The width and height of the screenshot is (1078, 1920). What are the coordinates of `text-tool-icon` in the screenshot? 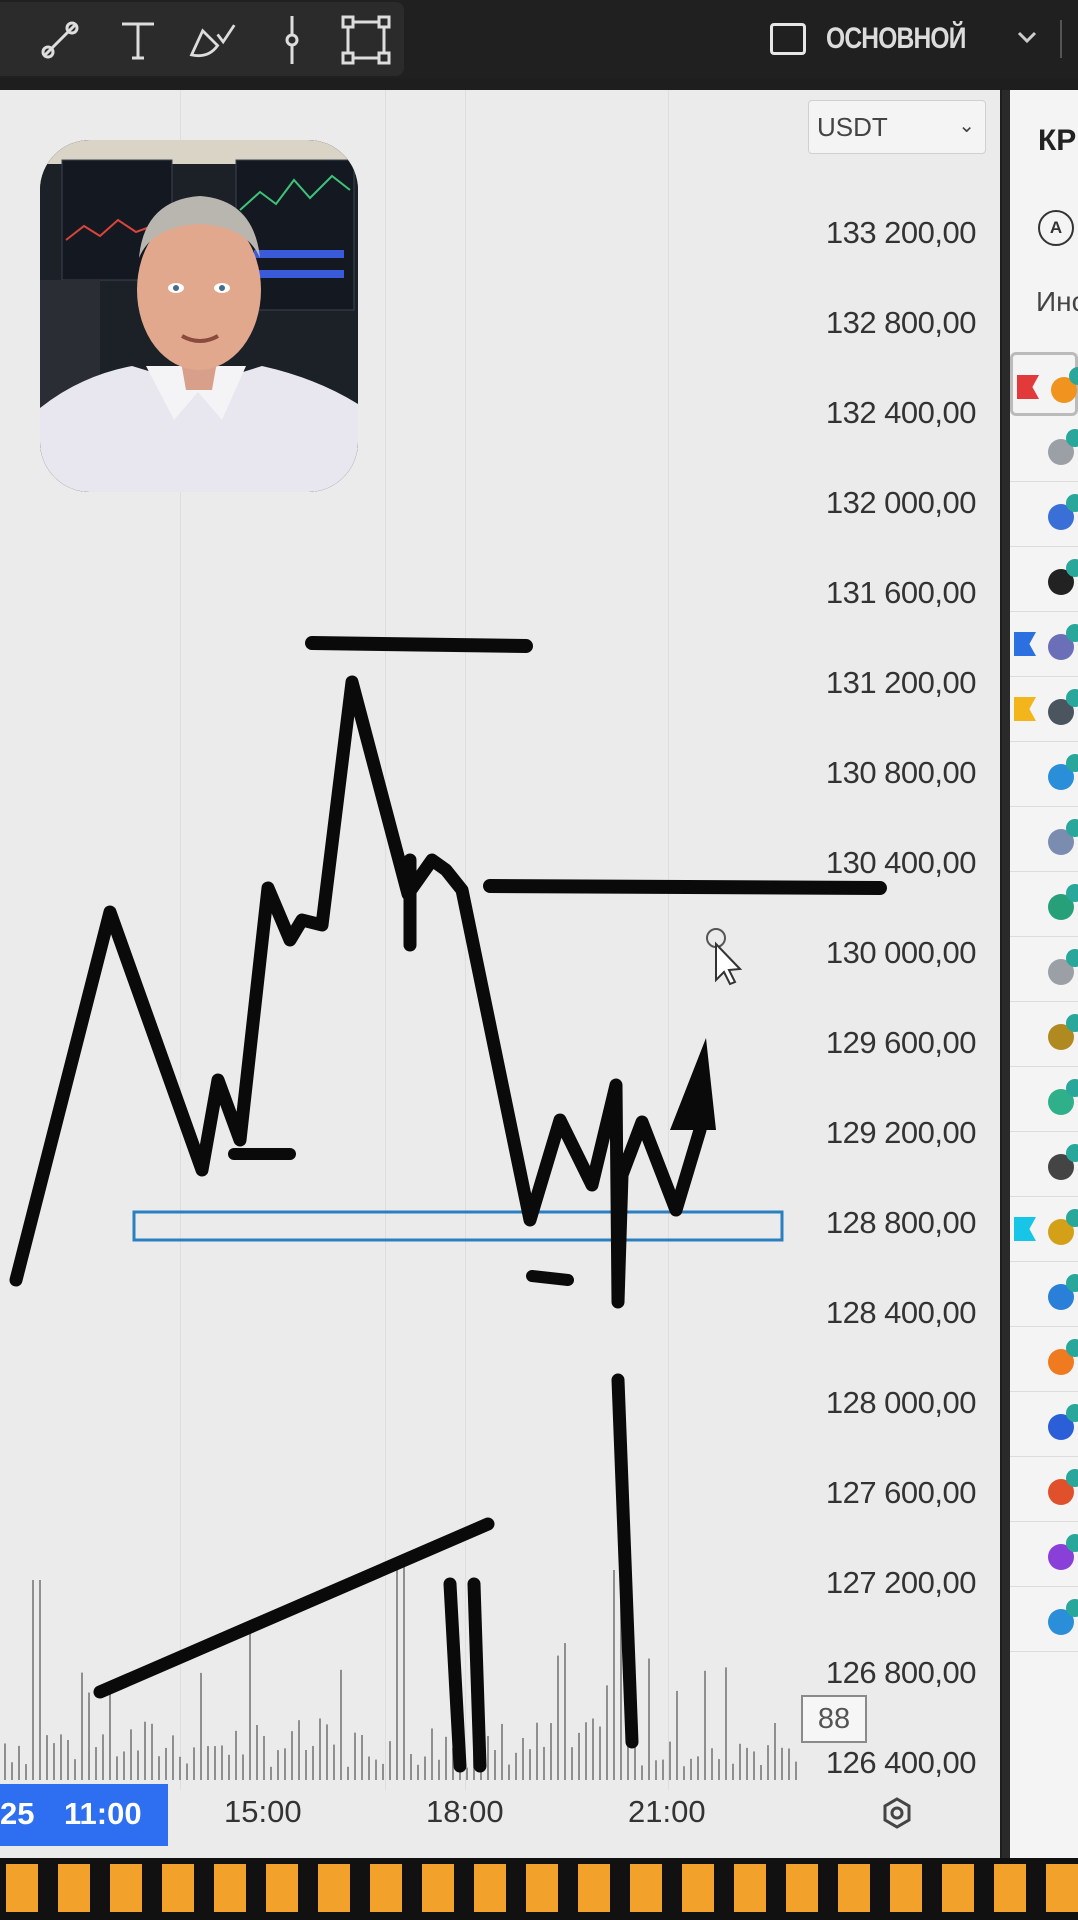 It's located at (138, 40).